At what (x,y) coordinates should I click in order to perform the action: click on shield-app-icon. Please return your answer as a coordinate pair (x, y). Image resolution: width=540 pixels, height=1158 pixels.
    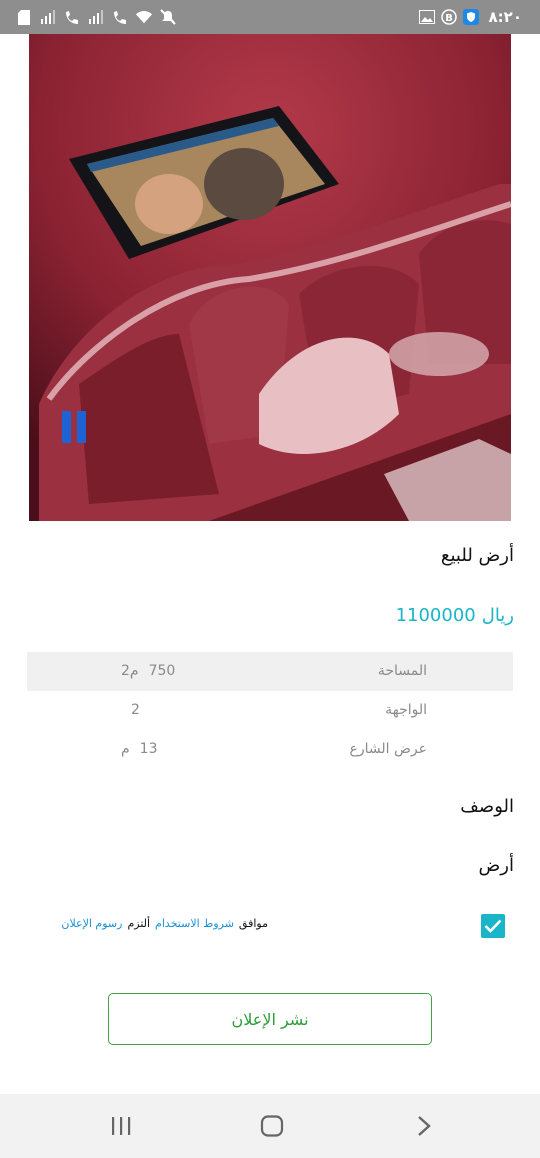
    Looking at the image, I should click on (470, 17).